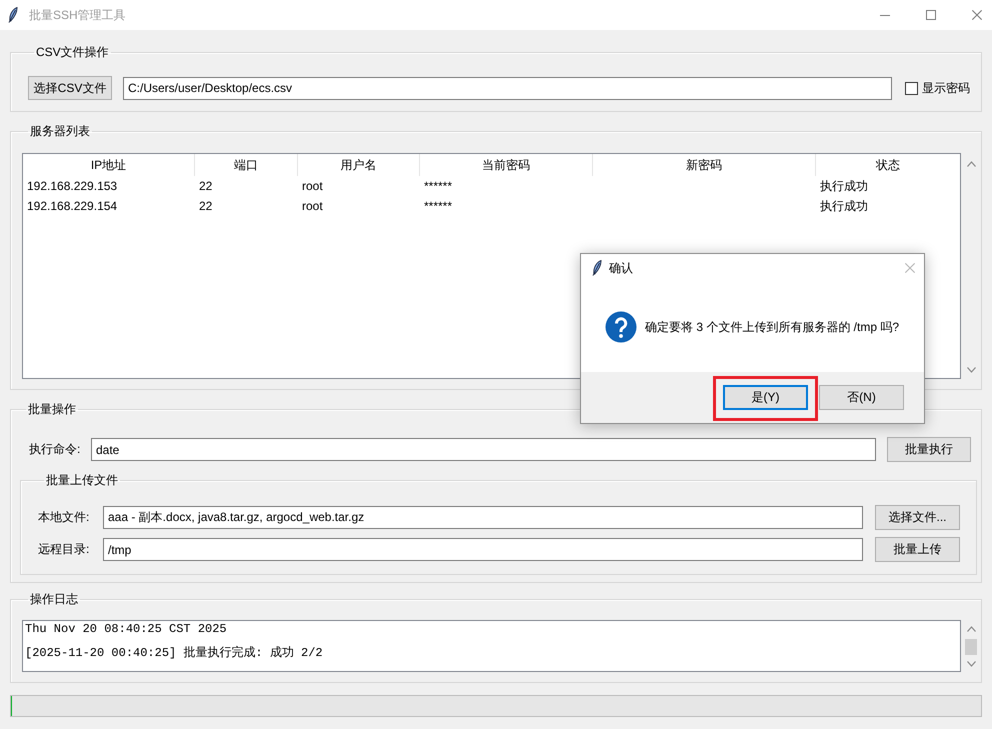 The image size is (992, 729). I want to click on column-header: 用户名, so click(359, 165).